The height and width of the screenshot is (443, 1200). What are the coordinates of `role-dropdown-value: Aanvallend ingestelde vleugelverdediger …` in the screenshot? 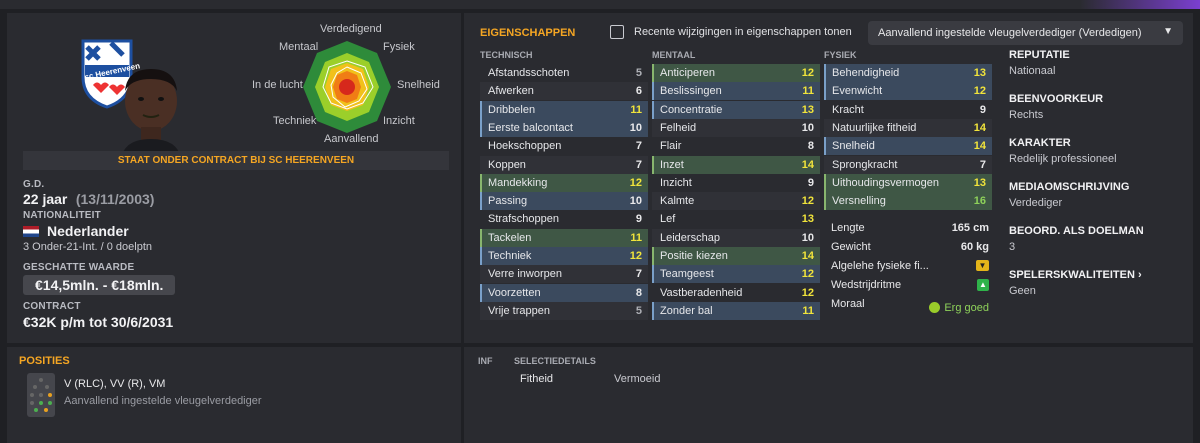 It's located at (1010, 33).